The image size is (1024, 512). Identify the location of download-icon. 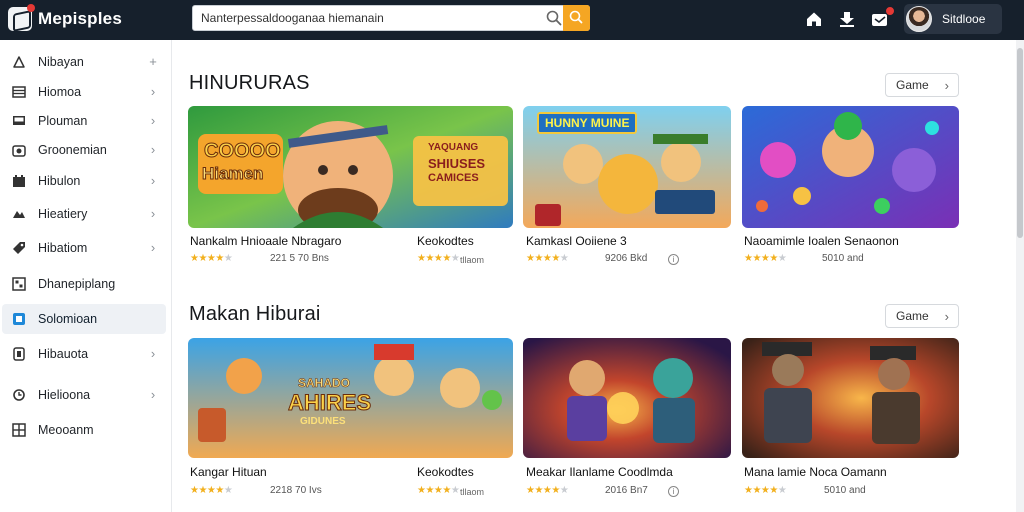
(847, 19).